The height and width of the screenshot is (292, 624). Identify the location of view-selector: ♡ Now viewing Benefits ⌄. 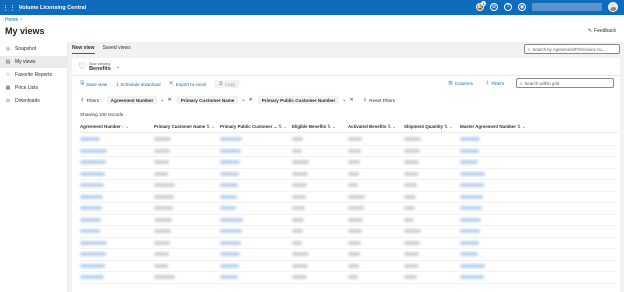
(99, 66).